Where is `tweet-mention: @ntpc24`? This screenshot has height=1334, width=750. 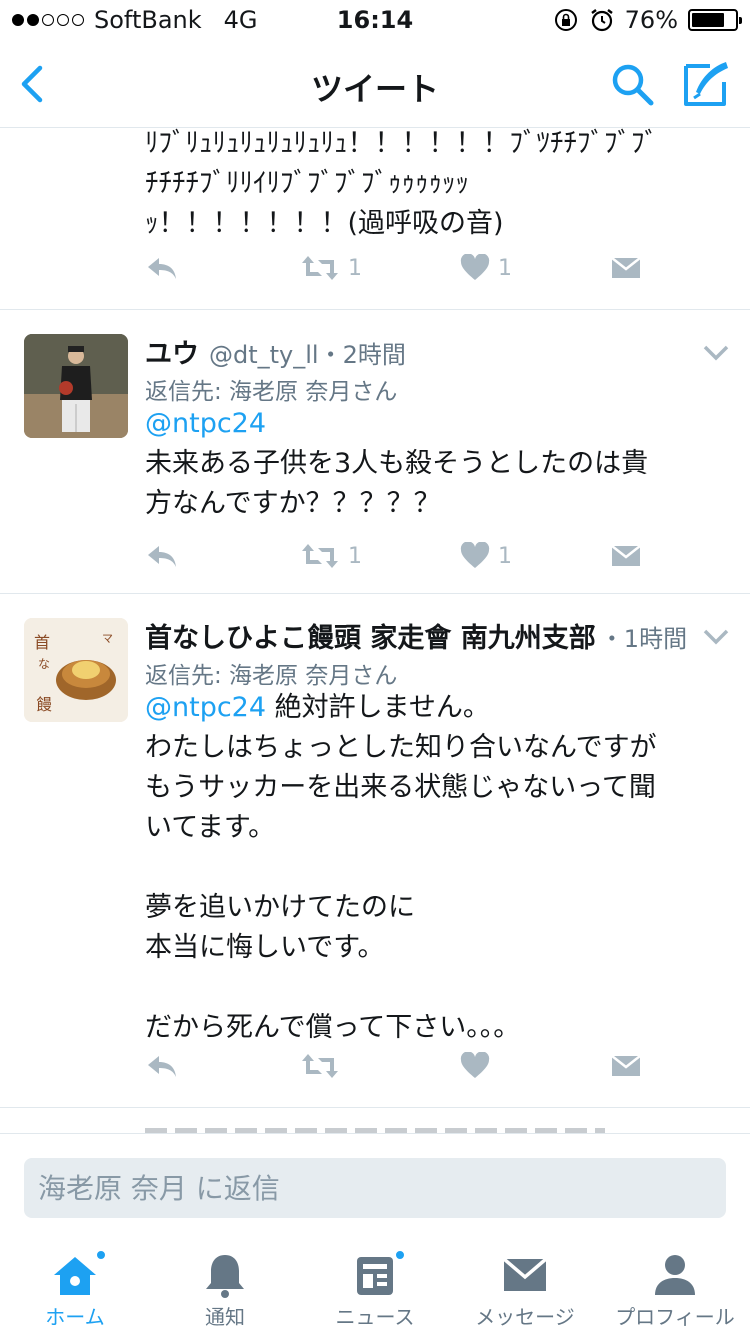
tweet-mention: @ntpc24 is located at coordinates (435, 424).